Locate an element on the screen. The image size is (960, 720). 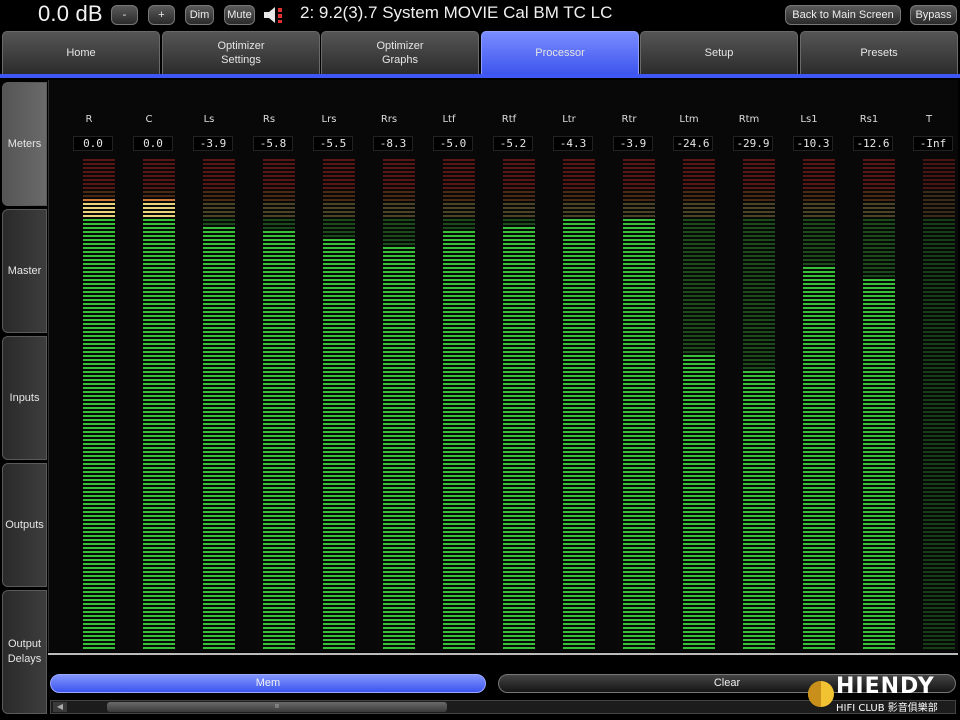
sidebar-item-label: Meters is located at coordinates (24, 143).